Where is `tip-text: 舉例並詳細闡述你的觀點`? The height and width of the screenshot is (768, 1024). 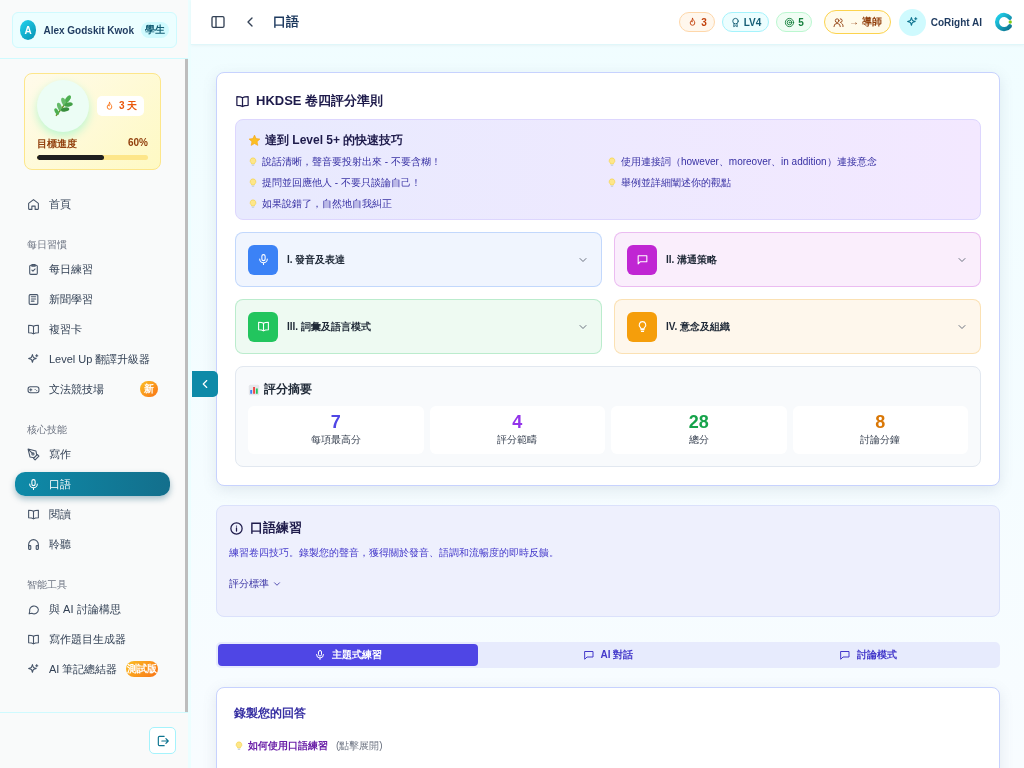
tip-text: 舉例並詳細闡述你的觀點 is located at coordinates (676, 183).